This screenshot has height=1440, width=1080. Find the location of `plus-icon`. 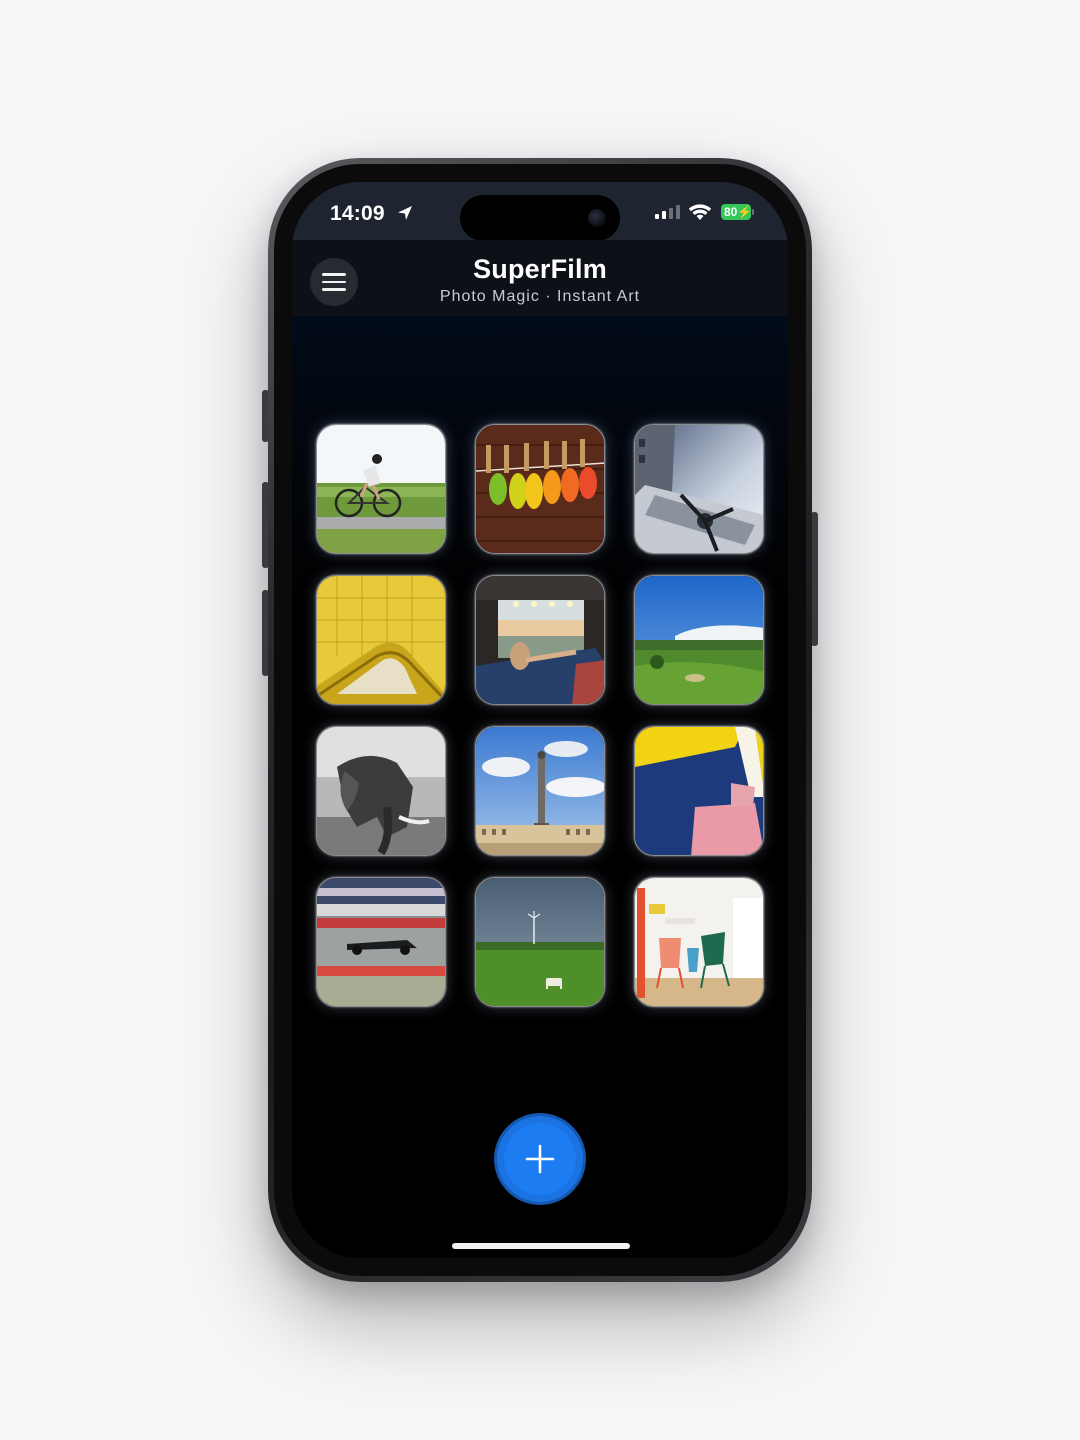

plus-icon is located at coordinates (540, 1159).